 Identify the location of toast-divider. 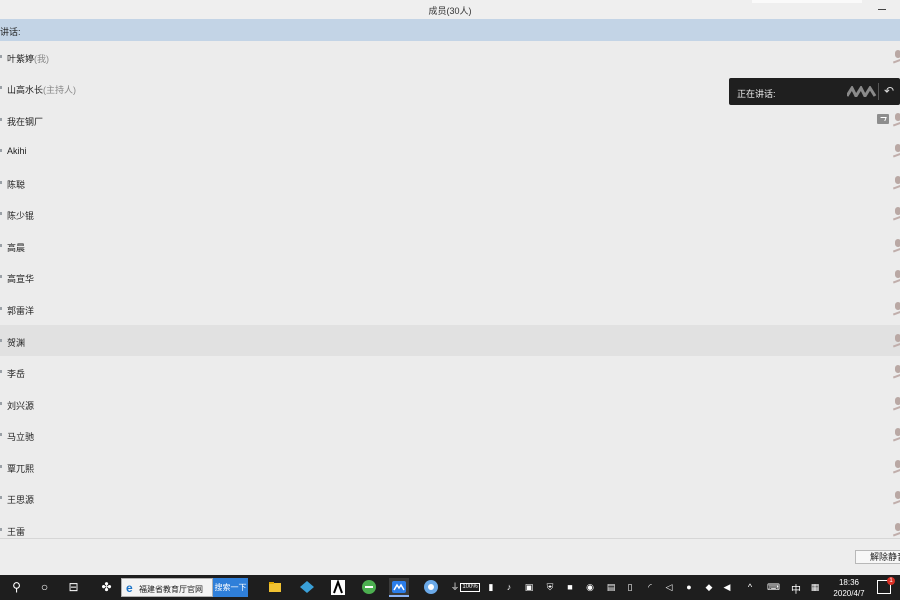
(878, 91).